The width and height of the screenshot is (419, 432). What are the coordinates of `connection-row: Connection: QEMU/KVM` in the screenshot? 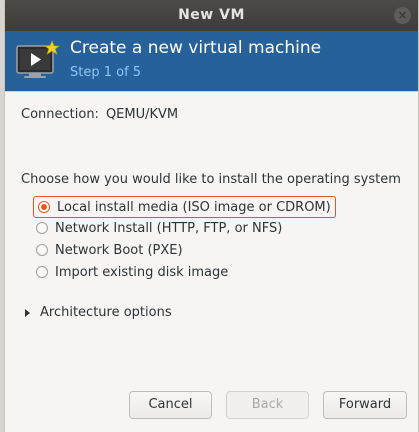 It's located at (99, 114).